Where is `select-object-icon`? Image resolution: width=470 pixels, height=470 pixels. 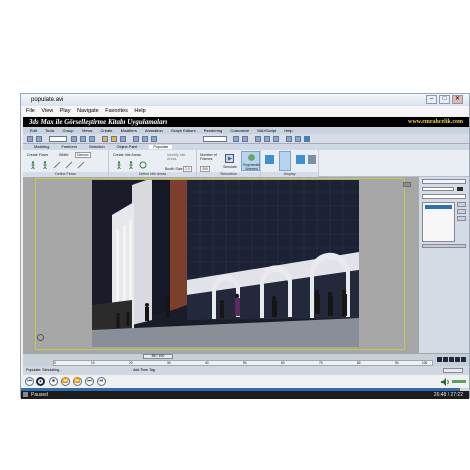 select-object-icon is located at coordinates (74, 139).